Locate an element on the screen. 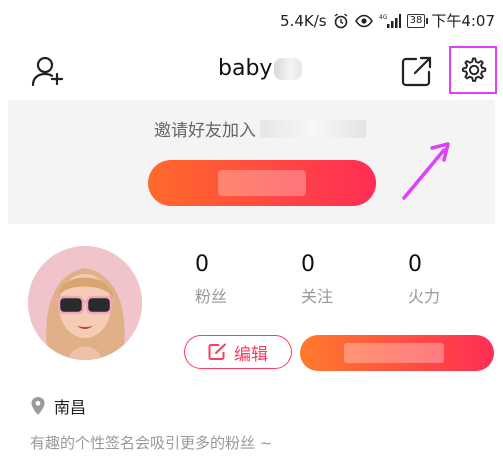 This screenshot has width=503, height=463. annotation-arrow-icon is located at coordinates (426, 171).